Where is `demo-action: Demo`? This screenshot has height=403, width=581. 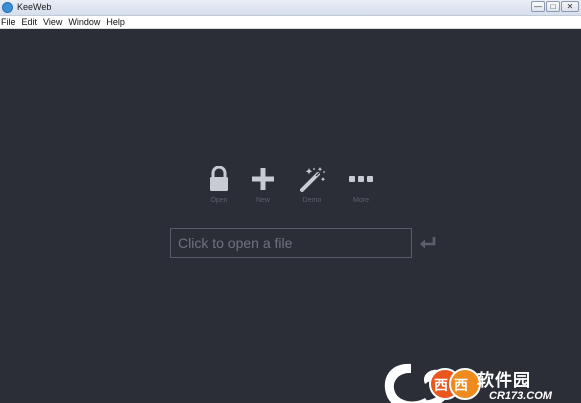 demo-action: Demo is located at coordinates (312, 186).